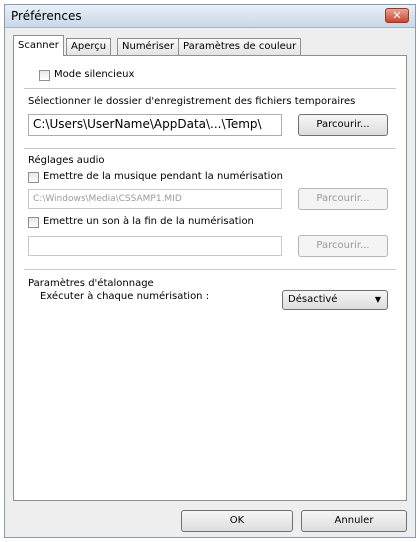 This screenshot has height=542, width=420. I want to click on close-icon: ✕, so click(397, 15).